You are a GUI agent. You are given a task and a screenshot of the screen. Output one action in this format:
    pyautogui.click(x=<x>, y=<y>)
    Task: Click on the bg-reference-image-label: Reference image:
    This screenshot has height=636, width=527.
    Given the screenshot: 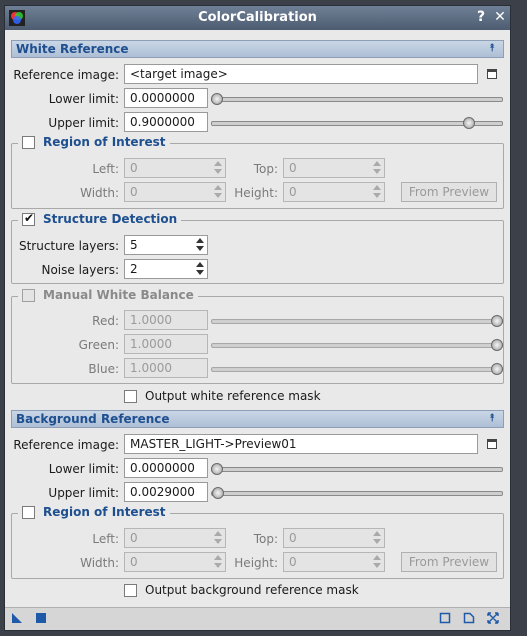 What is the action you would take?
    pyautogui.click(x=66, y=445)
    